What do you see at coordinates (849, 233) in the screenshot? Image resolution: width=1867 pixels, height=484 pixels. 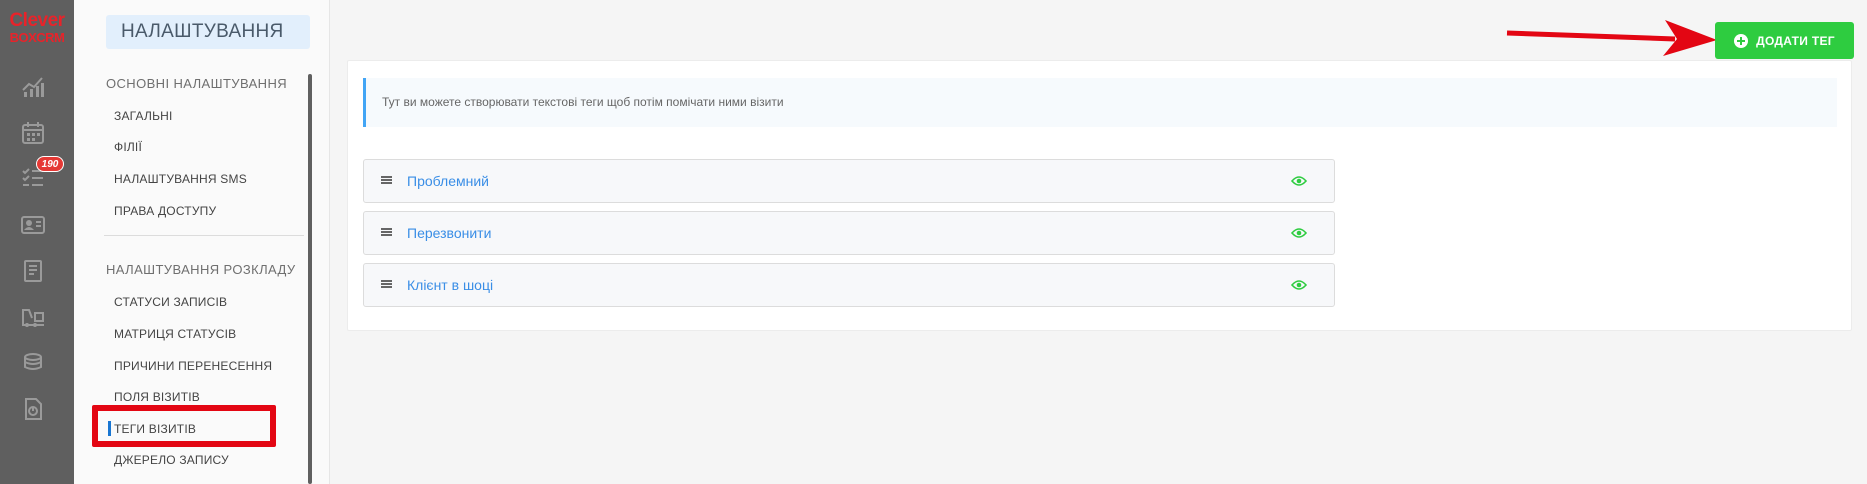 I see `tag-row: Перезвонити` at bounding box center [849, 233].